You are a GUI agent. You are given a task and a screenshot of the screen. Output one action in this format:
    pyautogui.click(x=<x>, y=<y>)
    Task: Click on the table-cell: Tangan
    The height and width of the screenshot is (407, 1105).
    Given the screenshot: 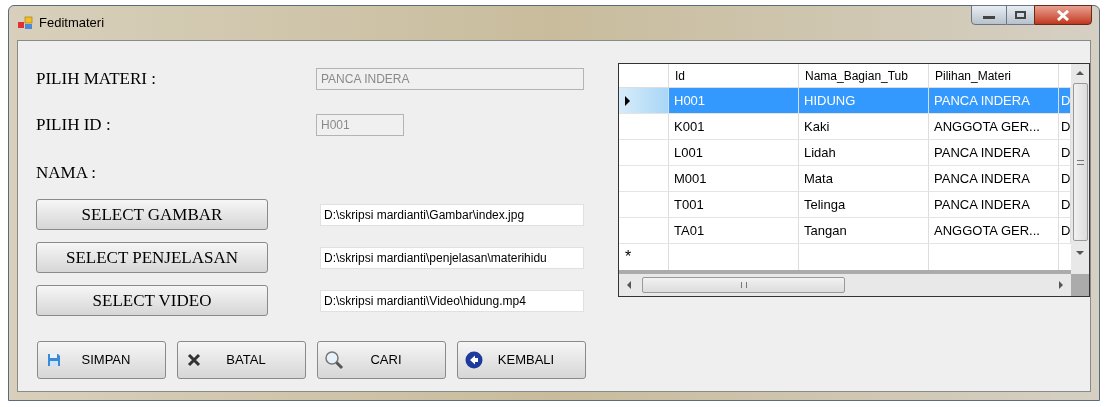 What is the action you would take?
    pyautogui.click(x=864, y=230)
    